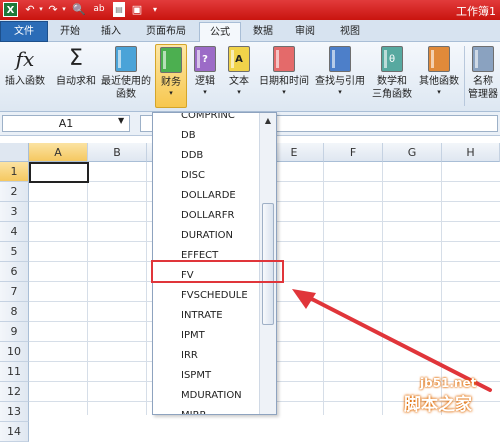 The width and height of the screenshot is (500, 442). Describe the element at coordinates (263, 32) in the screenshot. I see `tab-data: 数据` at that location.